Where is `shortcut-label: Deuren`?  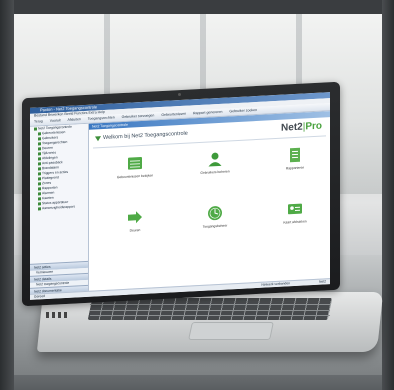 shortcut-label: Deuren is located at coordinates (135, 230).